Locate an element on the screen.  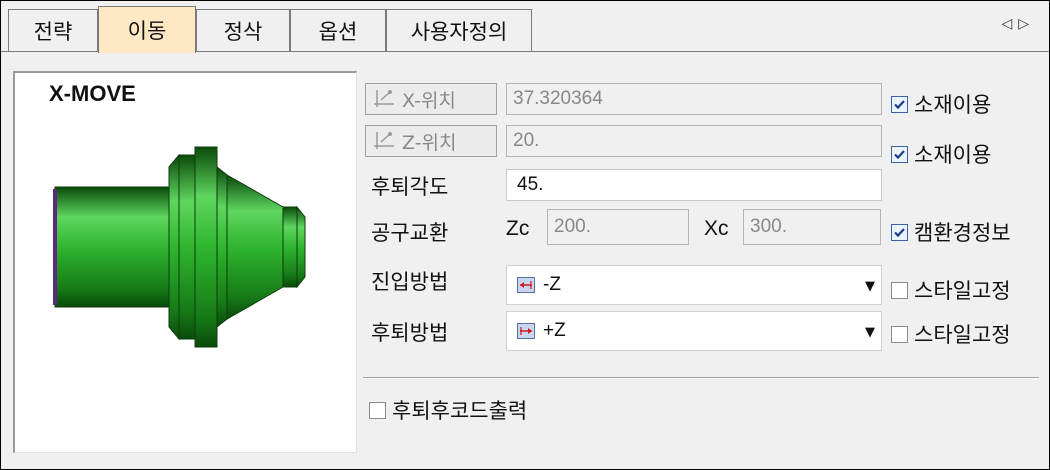
tab-label: 정삭 is located at coordinates (243, 31).